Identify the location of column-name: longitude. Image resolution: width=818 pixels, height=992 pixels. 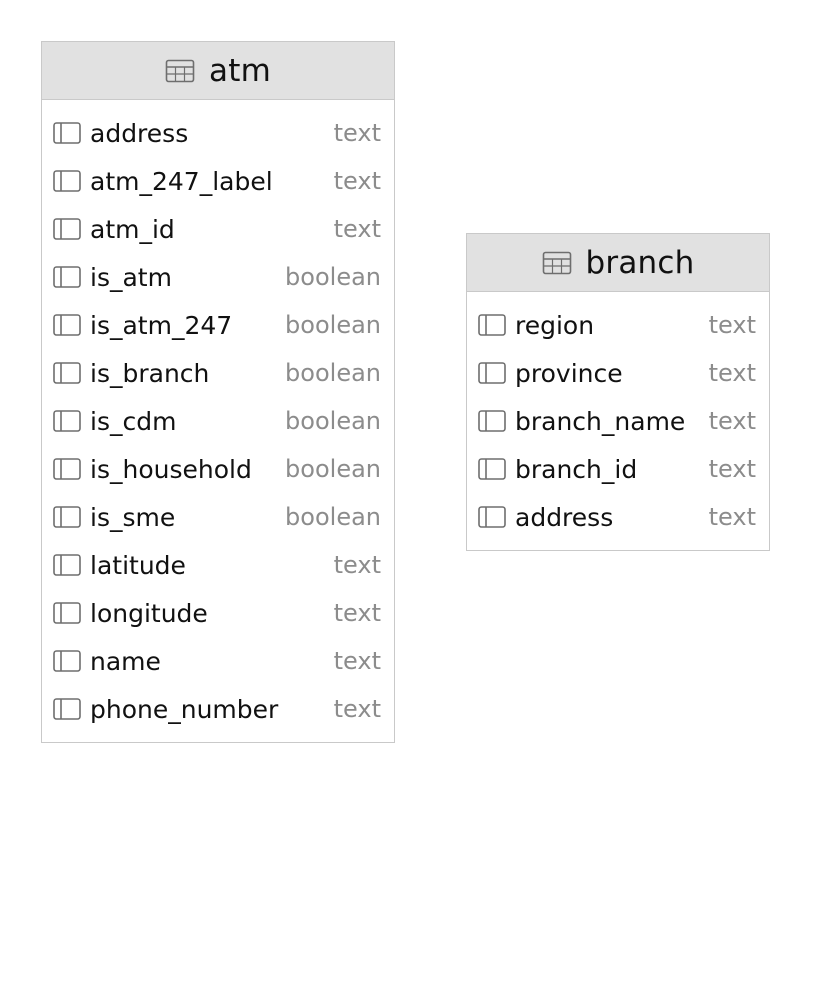
(149, 613).